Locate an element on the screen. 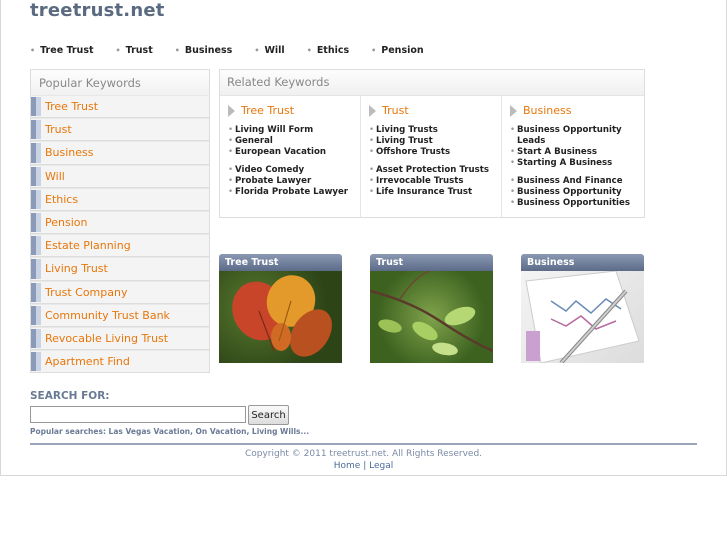 Image resolution: width=727 pixels, height=545 pixels. related-column-title: Trust is located at coordinates (435, 110).